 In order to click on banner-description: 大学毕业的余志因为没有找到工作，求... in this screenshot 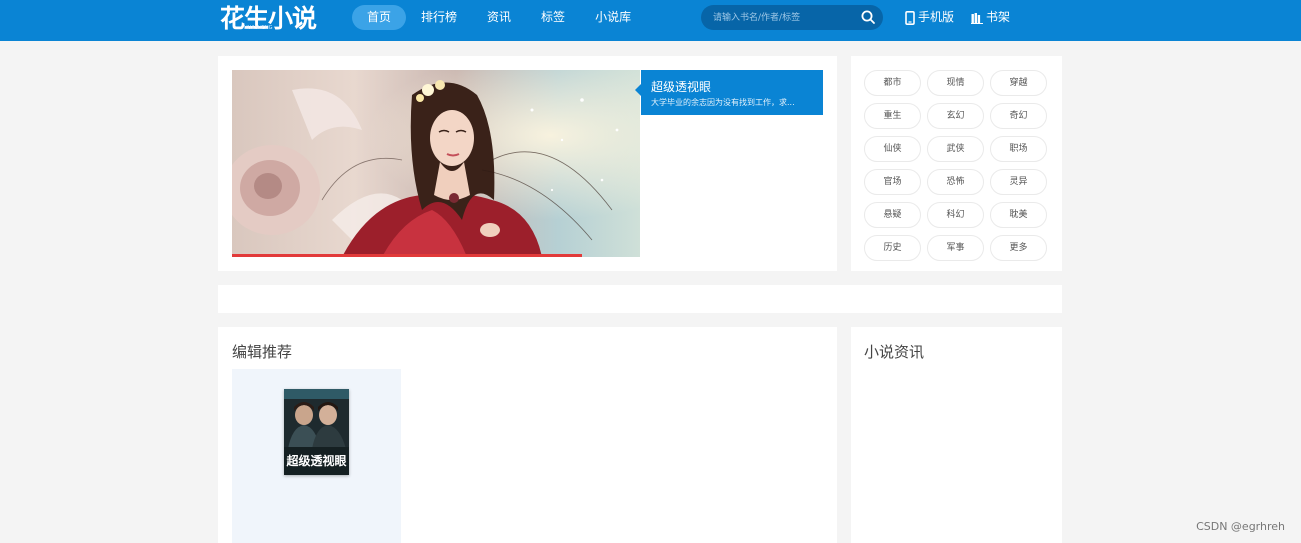, I will do `click(723, 102)`.